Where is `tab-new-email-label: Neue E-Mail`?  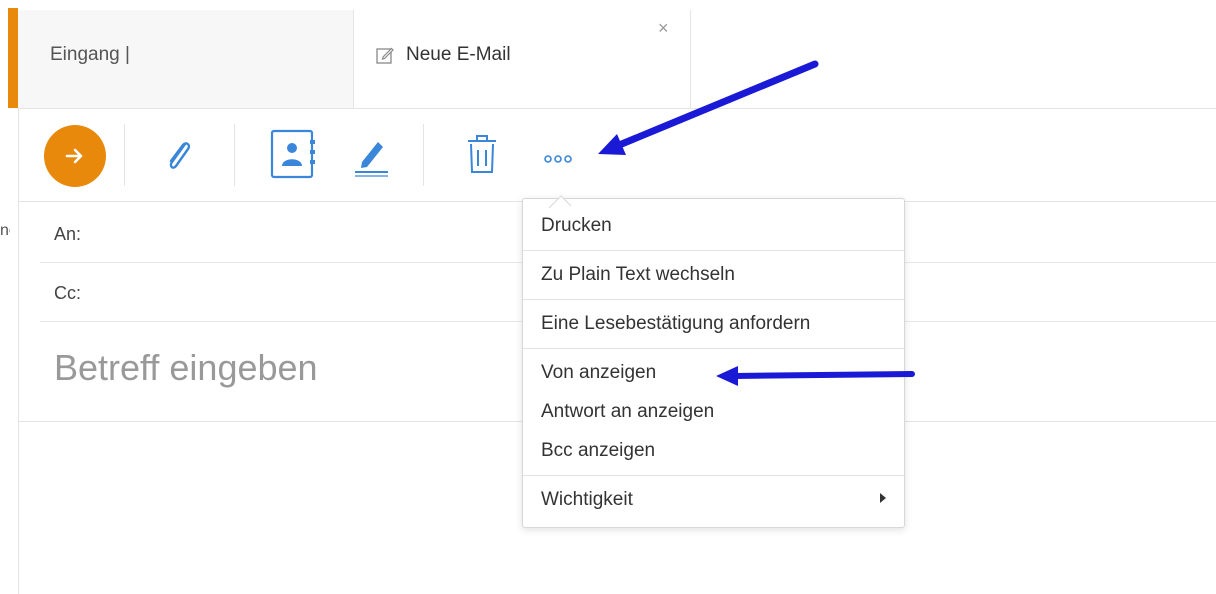 tab-new-email-label: Neue E-Mail is located at coordinates (458, 54).